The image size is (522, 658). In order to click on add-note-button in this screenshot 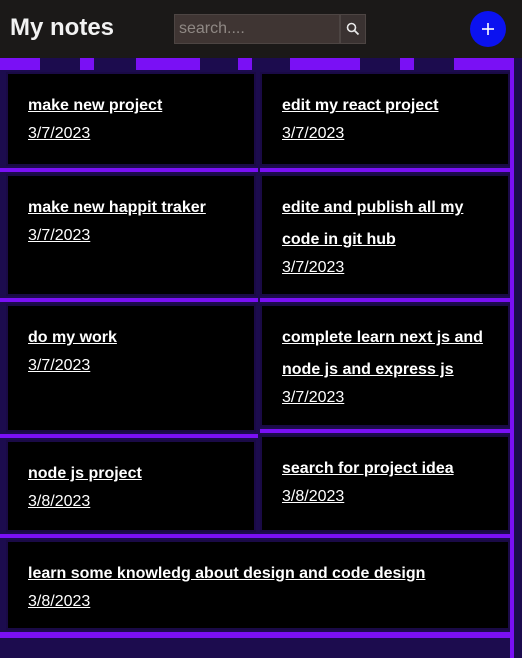, I will do `click(488, 29)`.